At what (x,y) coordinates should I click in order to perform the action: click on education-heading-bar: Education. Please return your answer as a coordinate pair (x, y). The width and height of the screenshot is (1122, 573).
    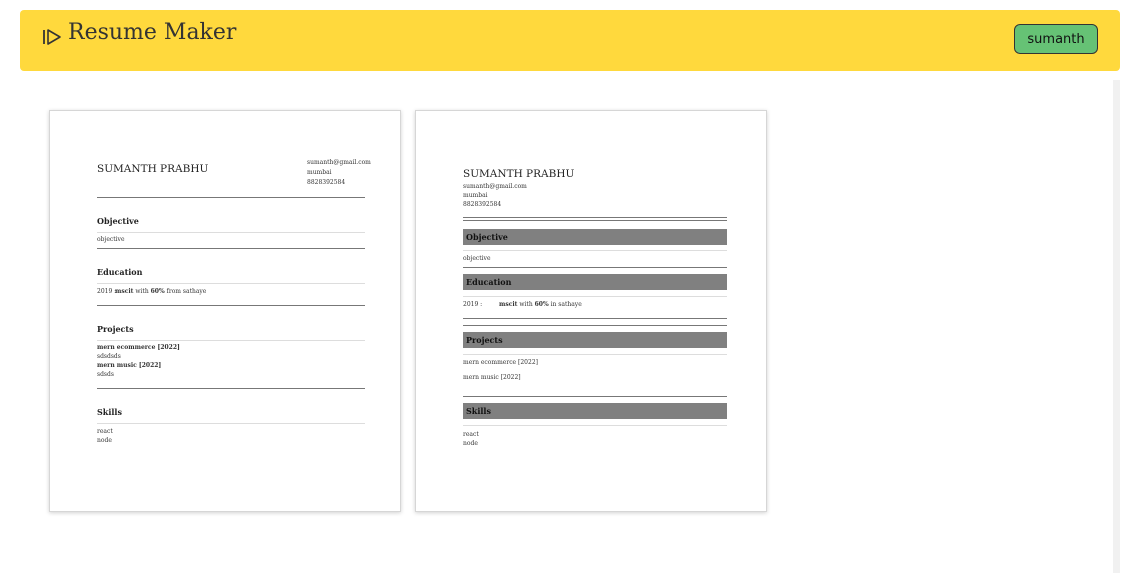
    Looking at the image, I should click on (595, 282).